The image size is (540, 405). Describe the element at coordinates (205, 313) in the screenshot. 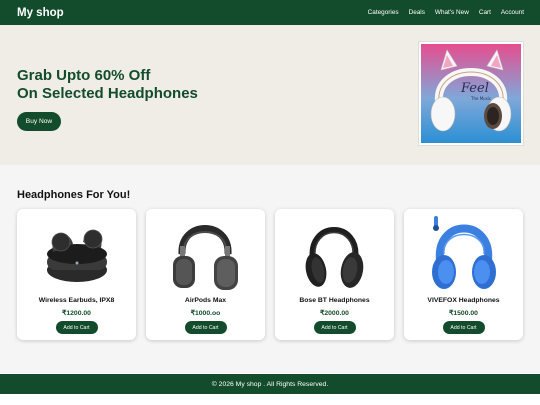

I see `product-price: ₹1000.oo` at that location.